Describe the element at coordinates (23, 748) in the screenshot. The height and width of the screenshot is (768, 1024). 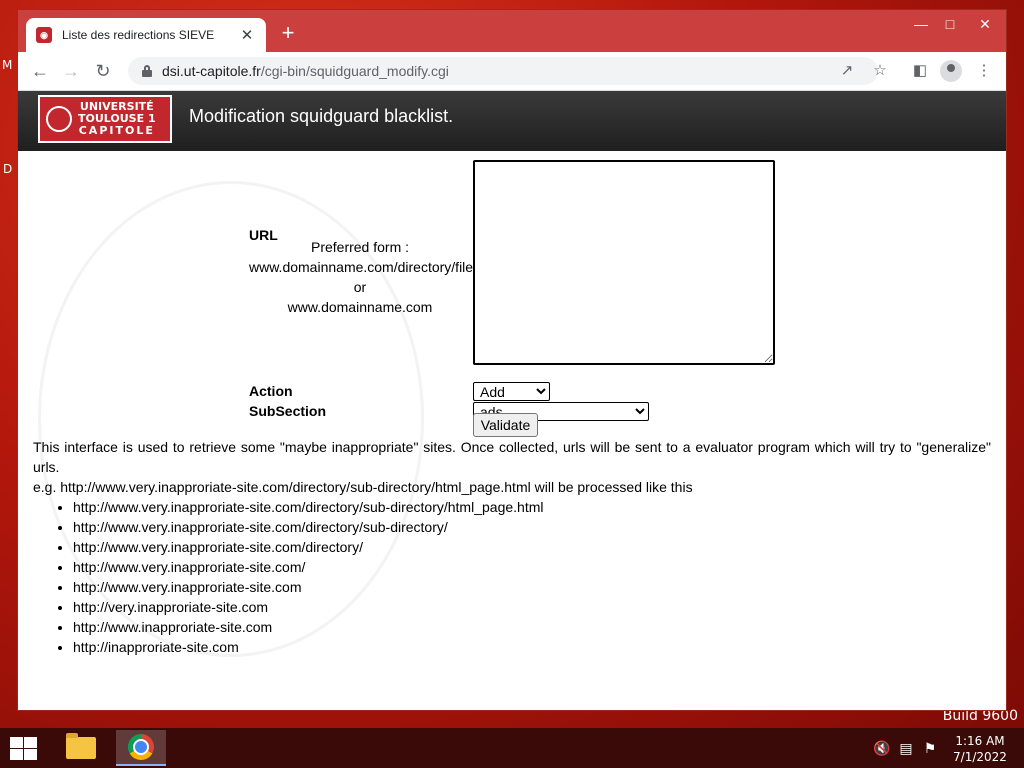
I see `windows-start-icon` at that location.